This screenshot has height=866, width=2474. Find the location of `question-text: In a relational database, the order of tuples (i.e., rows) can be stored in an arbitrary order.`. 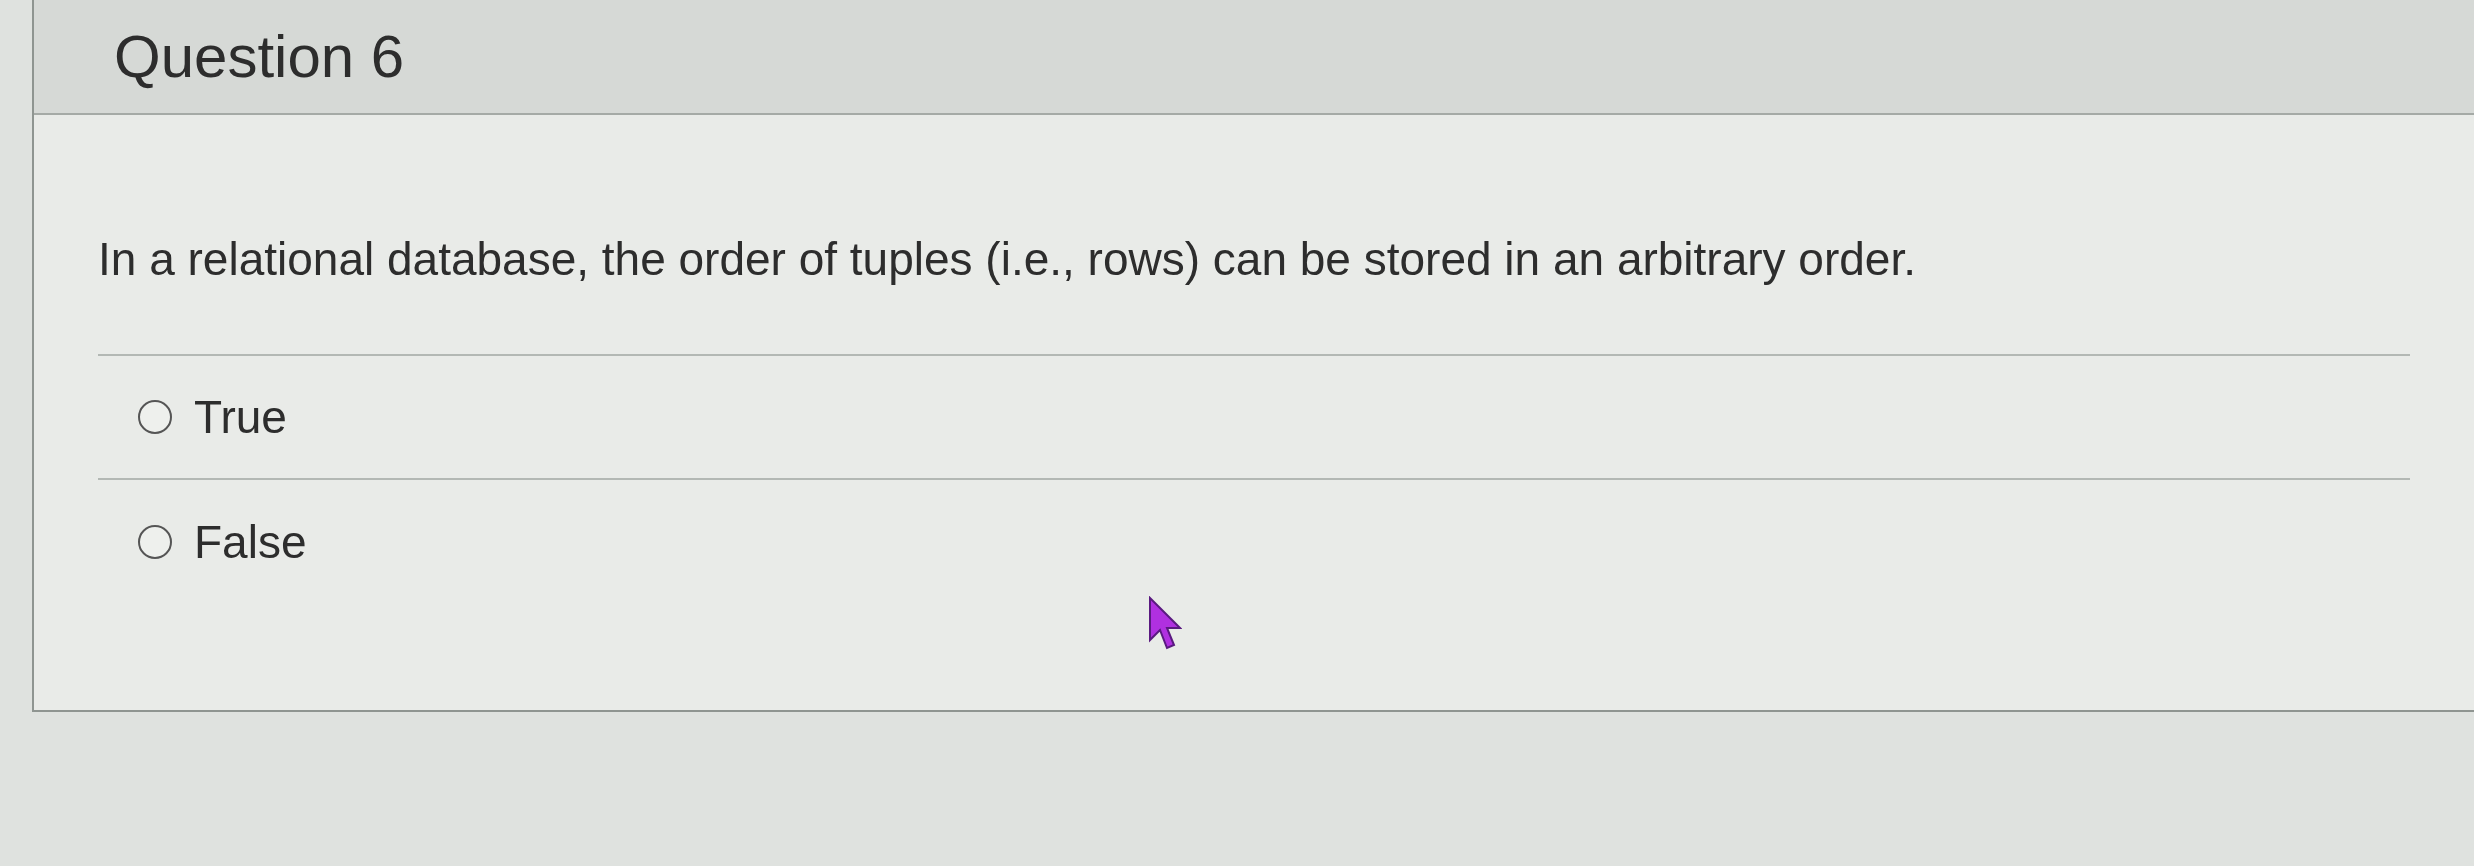

question-text: In a relational database, the order of tuples (i.e., rows) can be stored in an arbitrary order. is located at coordinates (1007, 259).